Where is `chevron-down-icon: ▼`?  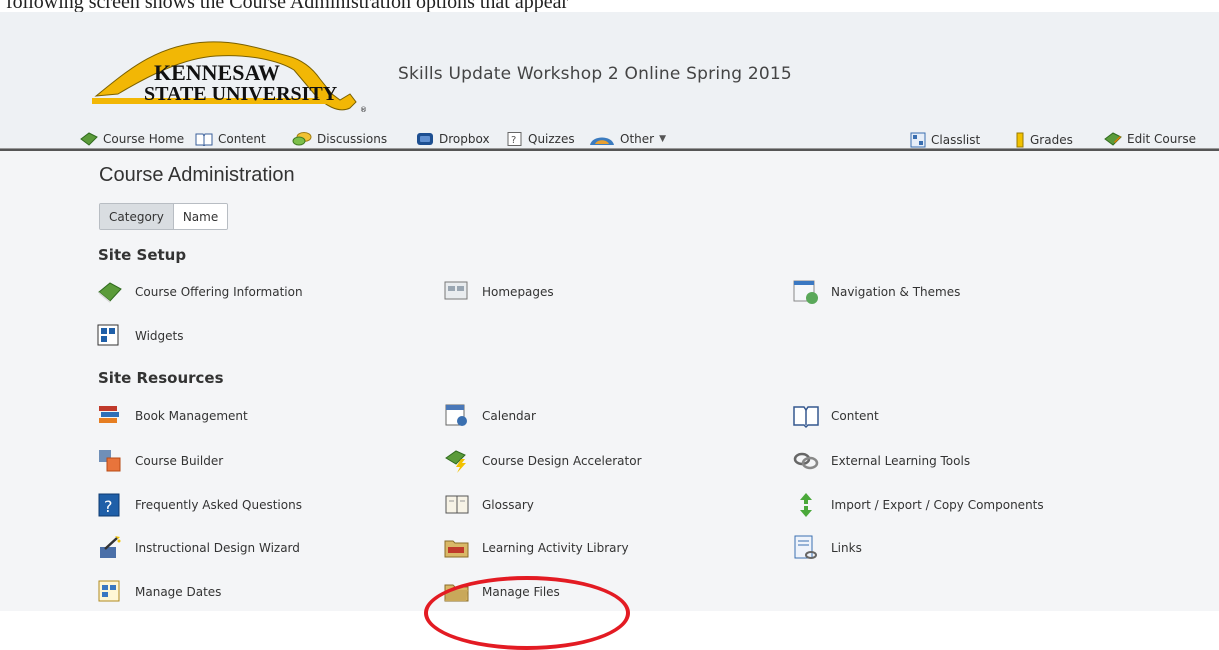 chevron-down-icon: ▼ is located at coordinates (662, 139).